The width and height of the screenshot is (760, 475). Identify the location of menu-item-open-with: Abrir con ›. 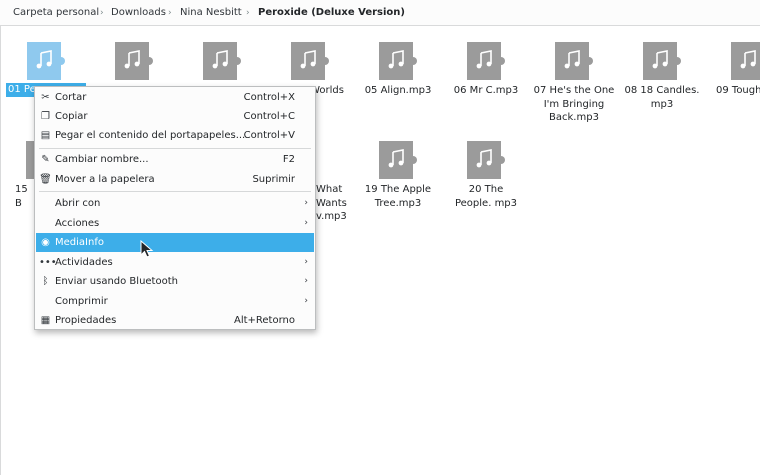
(175, 203).